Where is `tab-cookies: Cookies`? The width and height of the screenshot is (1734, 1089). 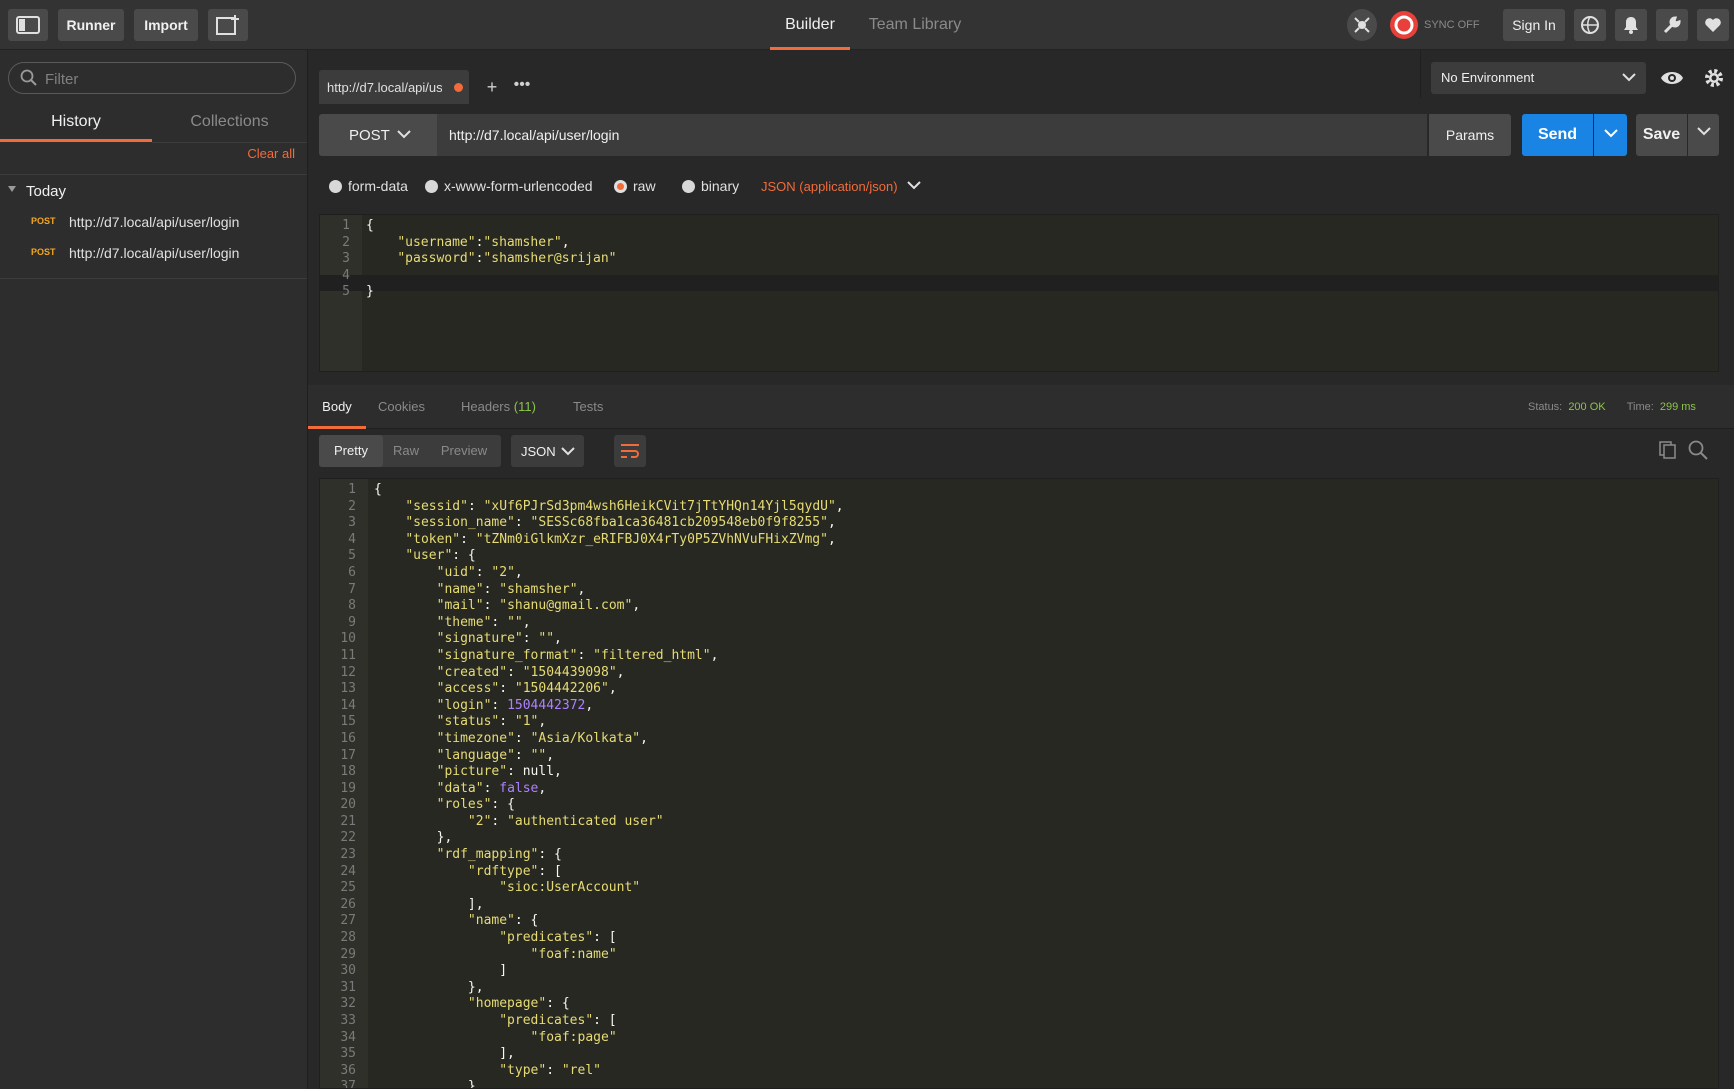
tab-cookies: Cookies is located at coordinates (401, 407).